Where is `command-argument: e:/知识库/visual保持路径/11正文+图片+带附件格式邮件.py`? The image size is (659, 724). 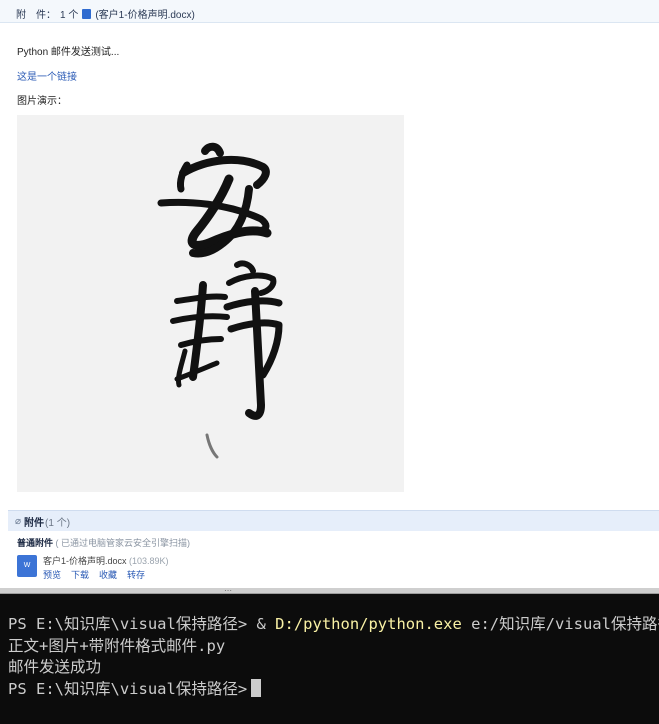 command-argument: e:/知识库/visual保持路径/11正文+图片+带附件格式邮件.py is located at coordinates (565, 624).